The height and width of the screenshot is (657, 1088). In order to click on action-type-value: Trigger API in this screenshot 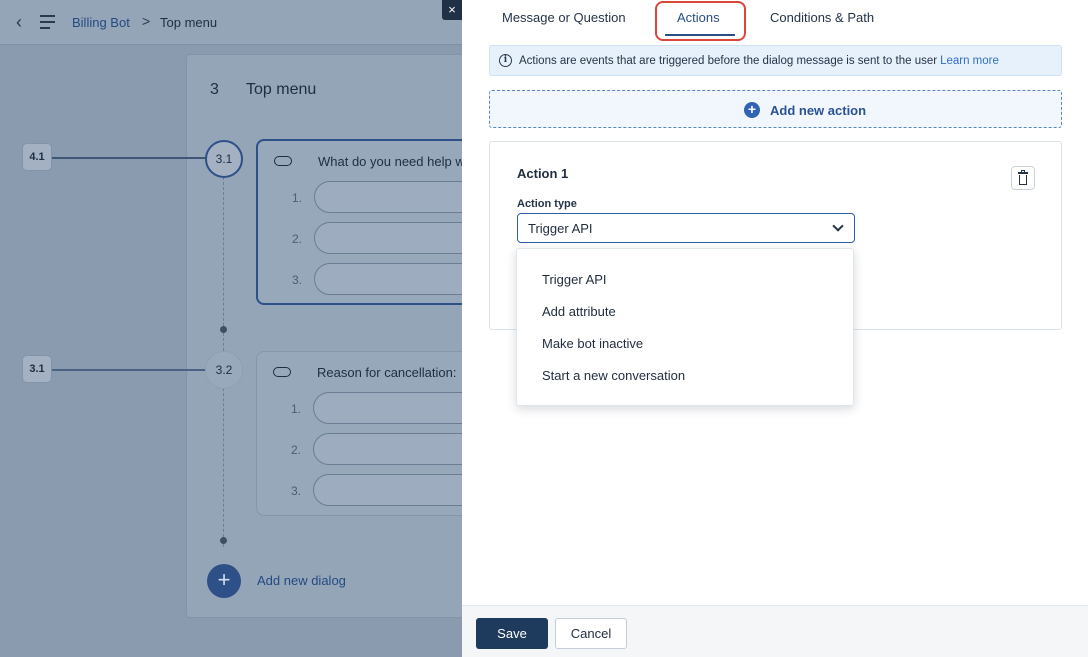, I will do `click(560, 228)`.